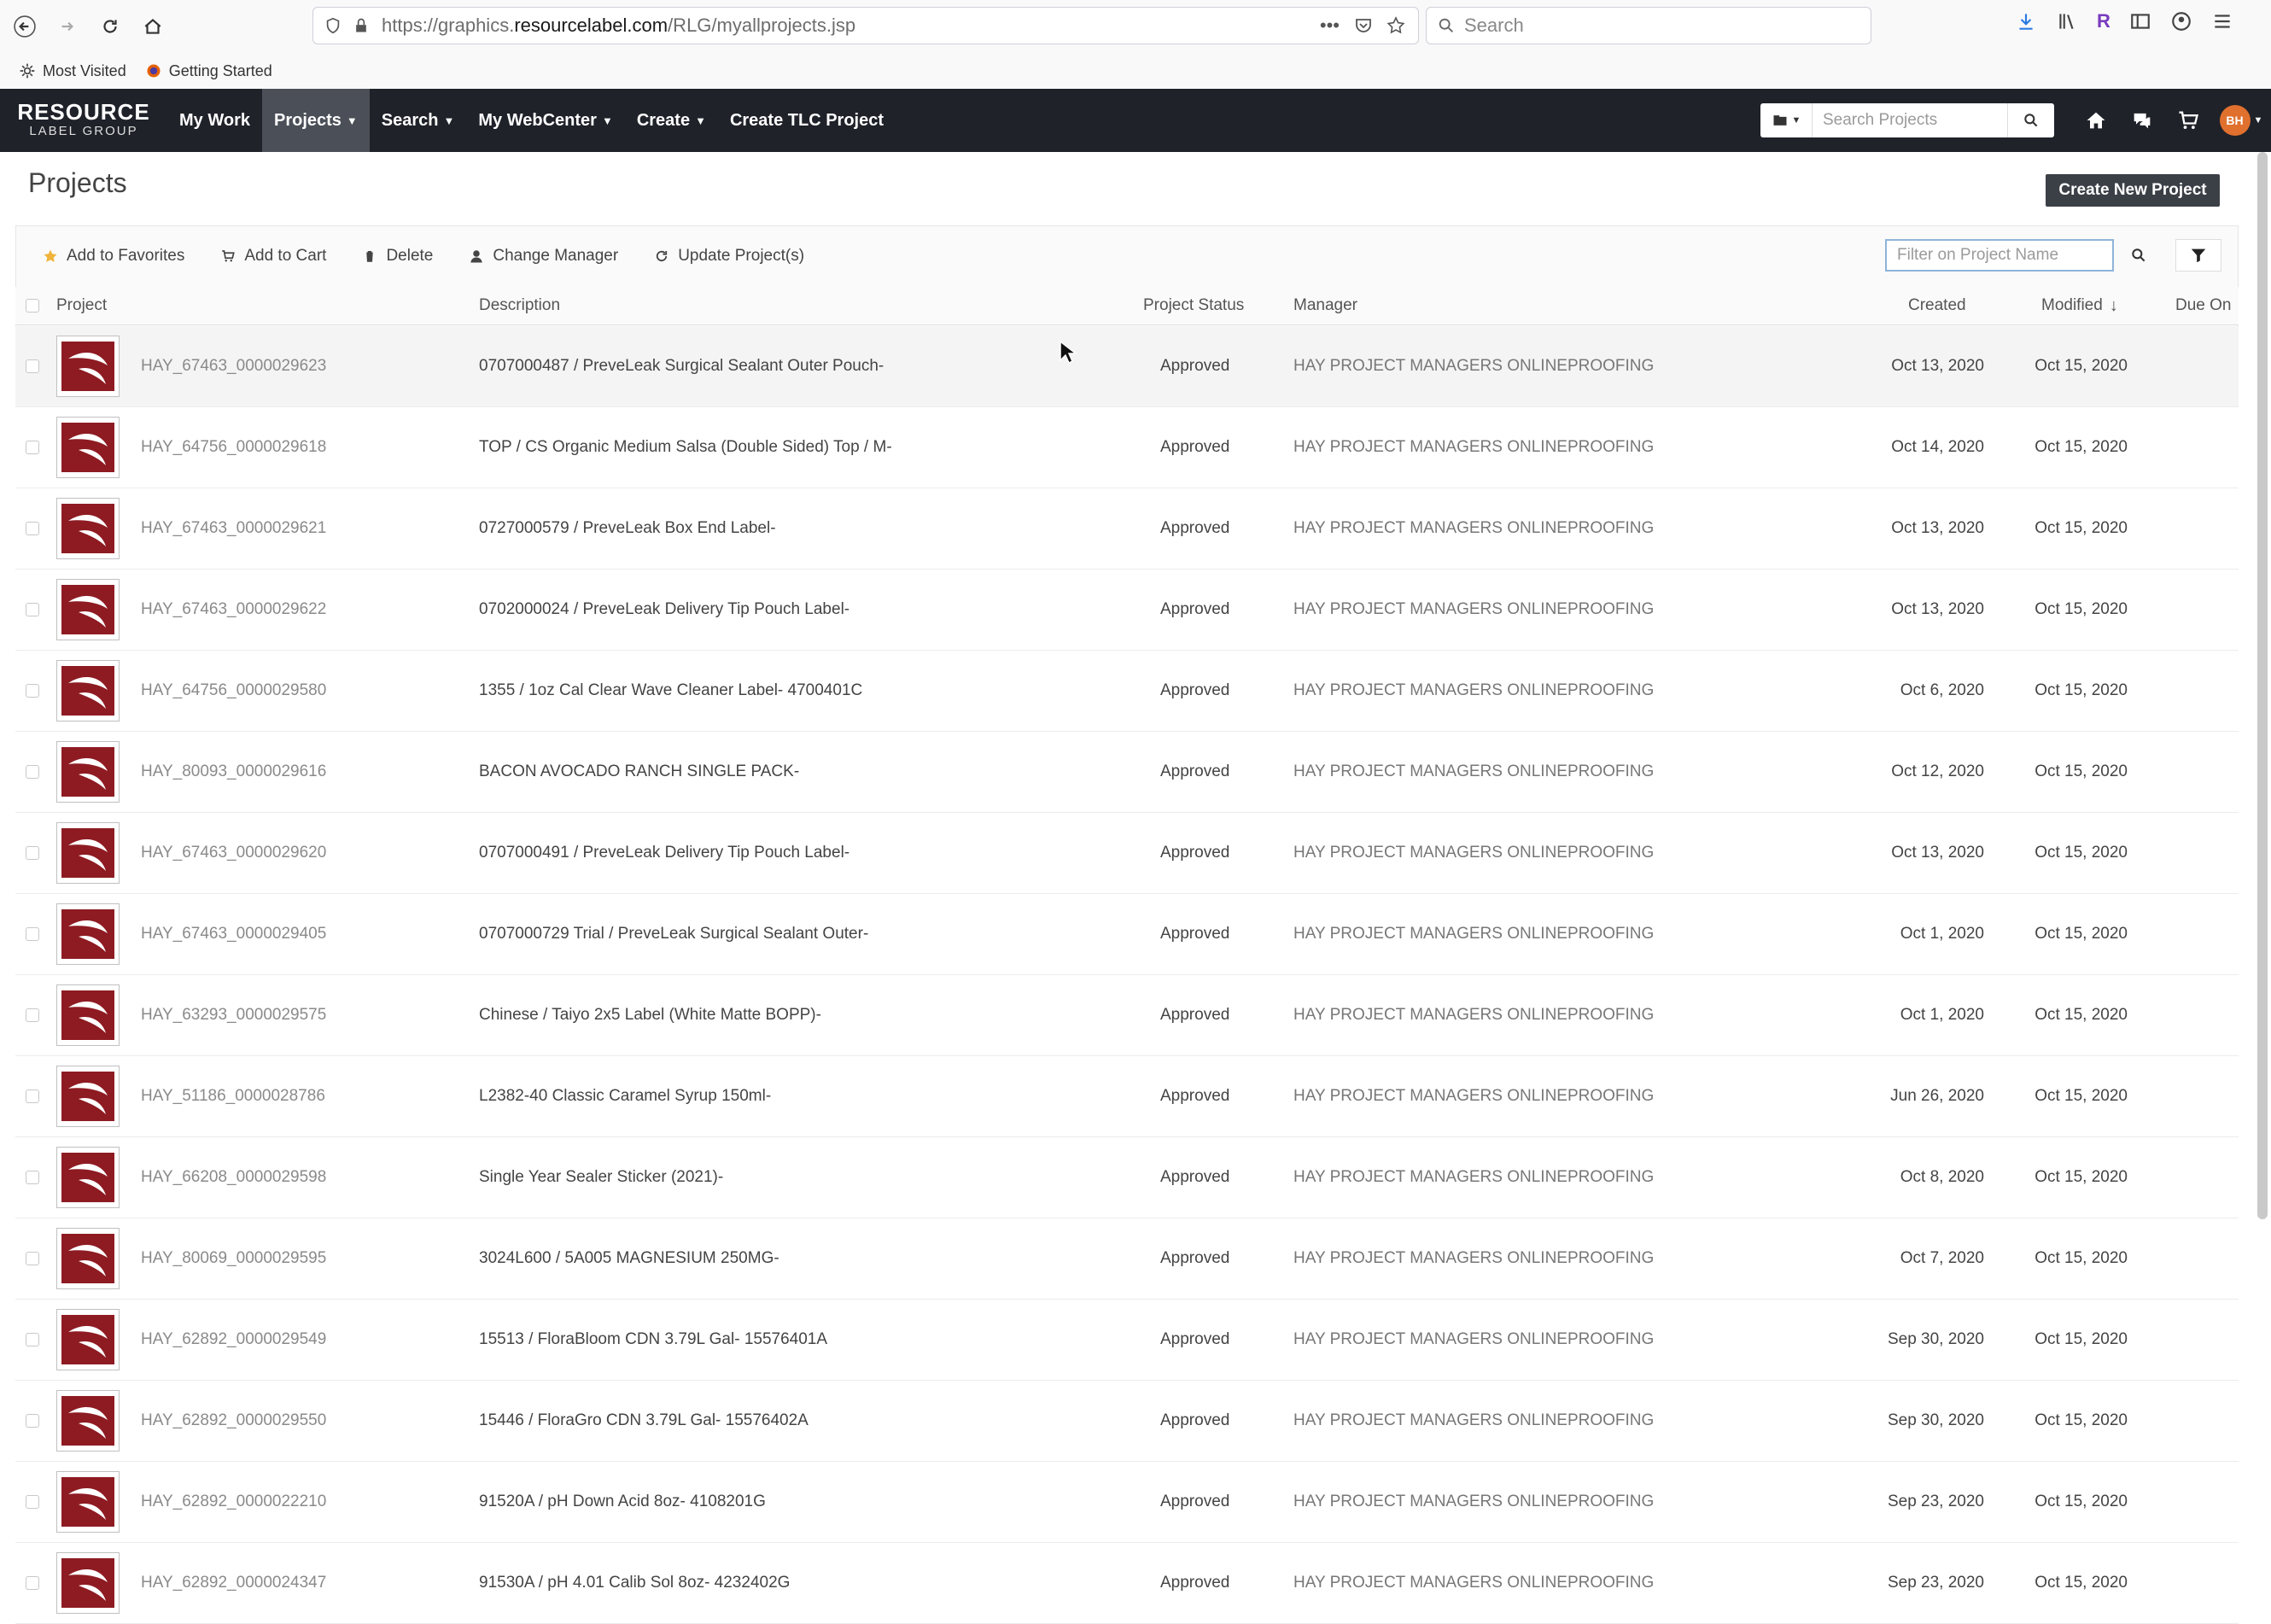  I want to click on nav-create: Create ▼, so click(671, 121).